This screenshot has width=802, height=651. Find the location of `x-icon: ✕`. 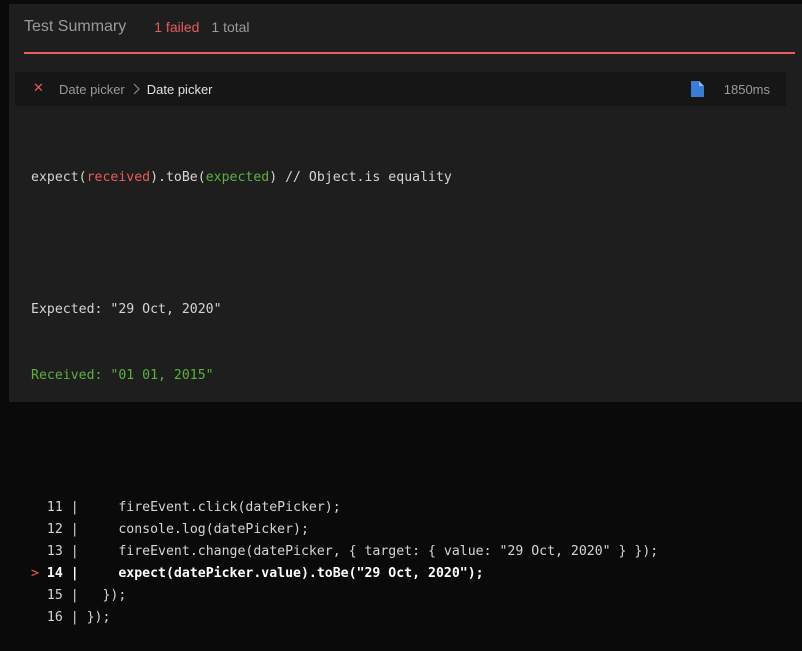

x-icon: ✕ is located at coordinates (38, 88).